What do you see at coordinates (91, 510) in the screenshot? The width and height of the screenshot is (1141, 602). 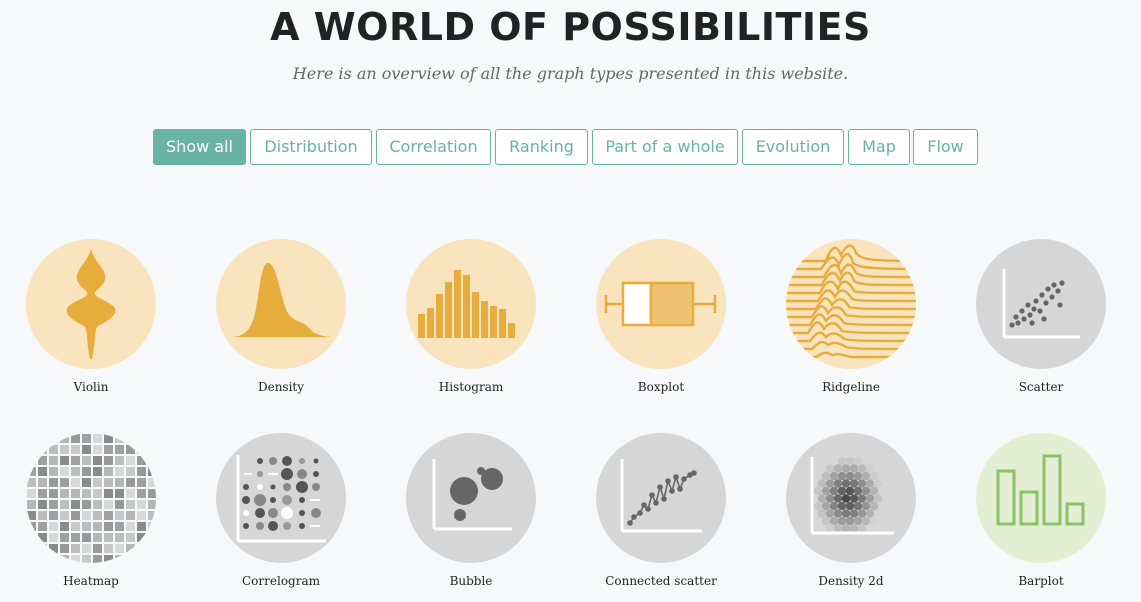 I see `chart-card-heatmap: Heatmap` at bounding box center [91, 510].